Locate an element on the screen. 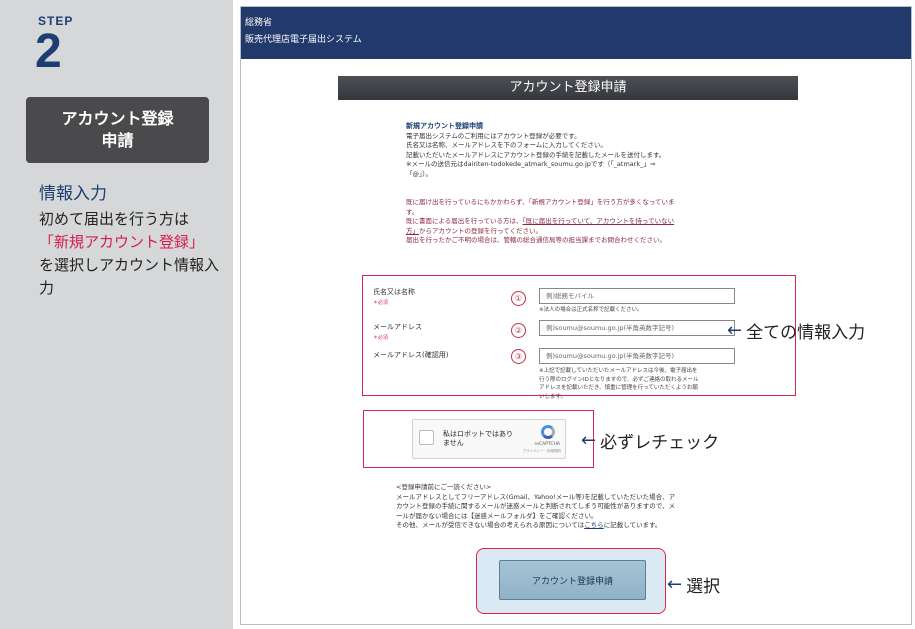  intro-line: 記載いただいたメールアドレスにアカウント登録の手続を記載したメールを送付します。 is located at coordinates (536, 154).